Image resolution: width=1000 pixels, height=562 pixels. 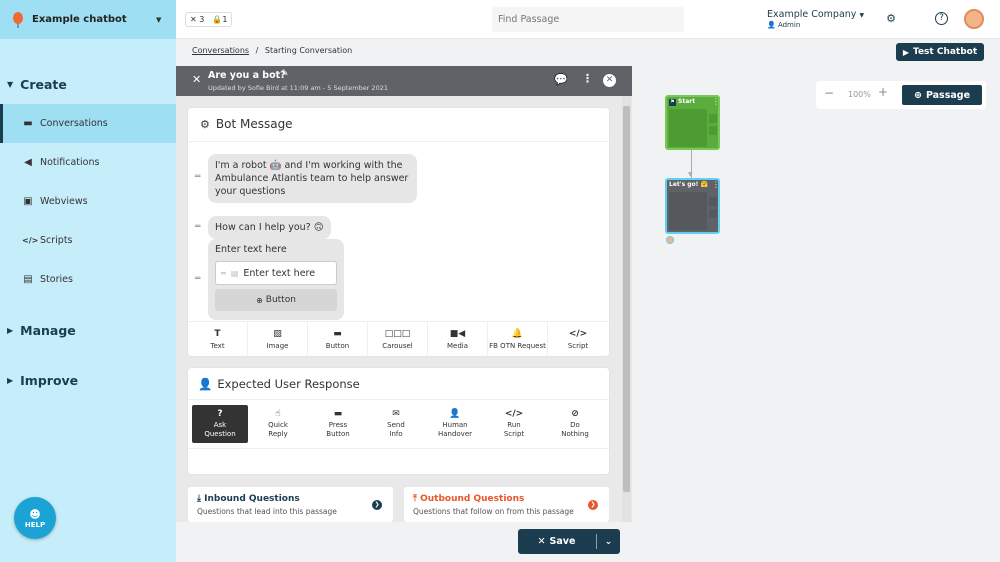 I want to click on bot-message-heading: ⚙ Bot Message, so click(x=246, y=124).